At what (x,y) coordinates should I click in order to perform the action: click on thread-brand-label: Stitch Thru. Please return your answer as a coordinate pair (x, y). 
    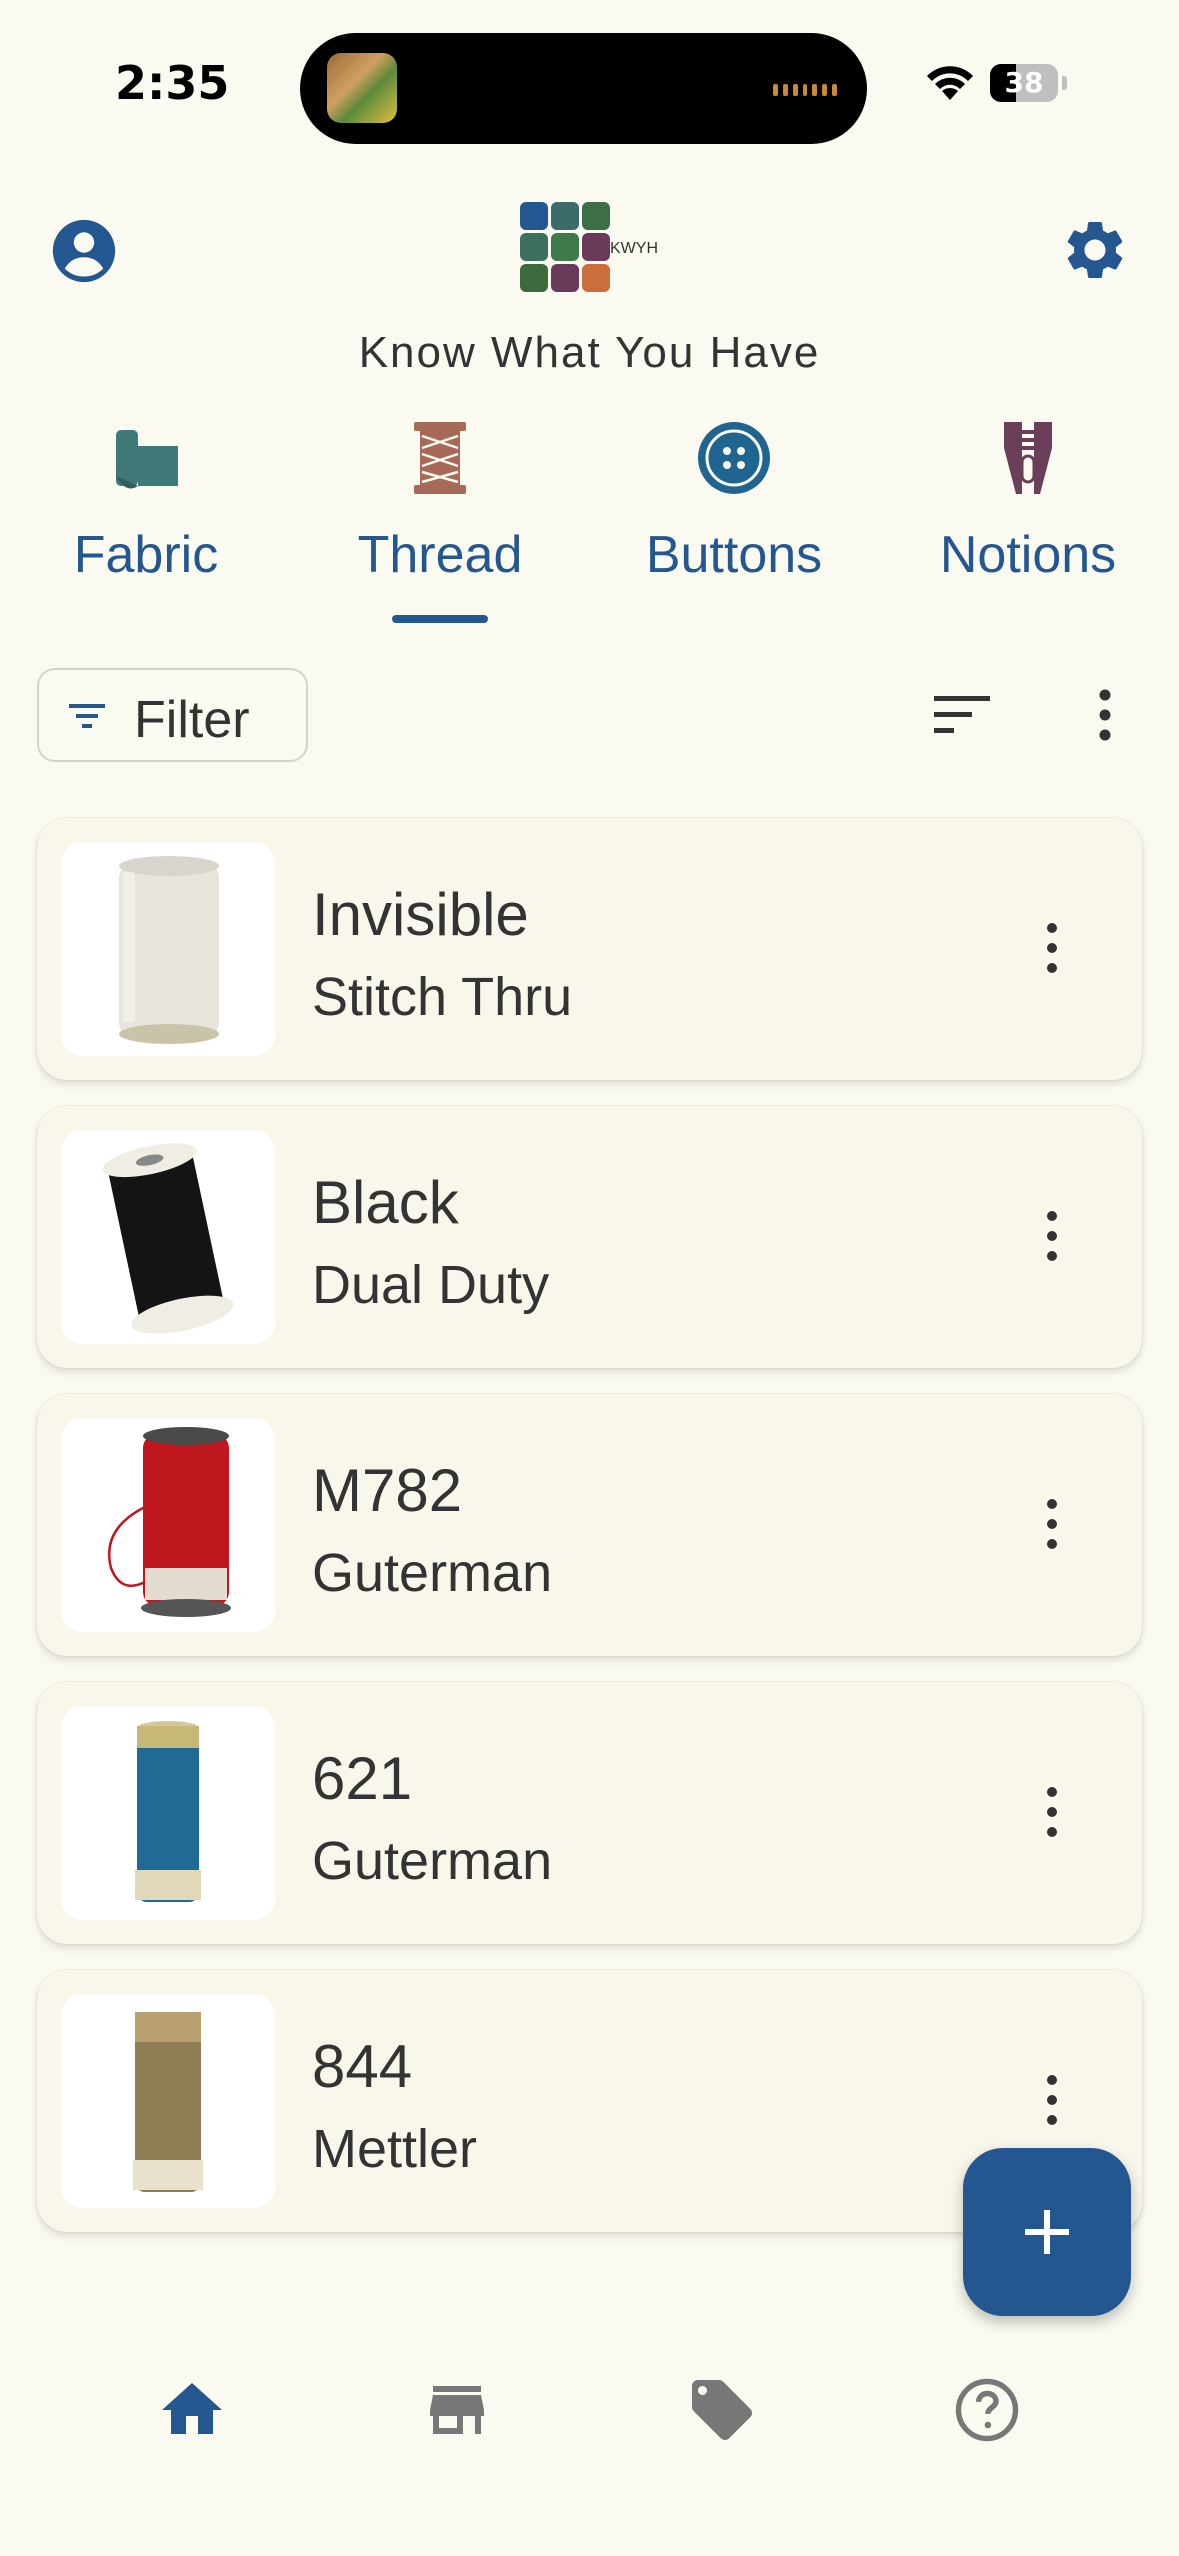
    Looking at the image, I should click on (442, 997).